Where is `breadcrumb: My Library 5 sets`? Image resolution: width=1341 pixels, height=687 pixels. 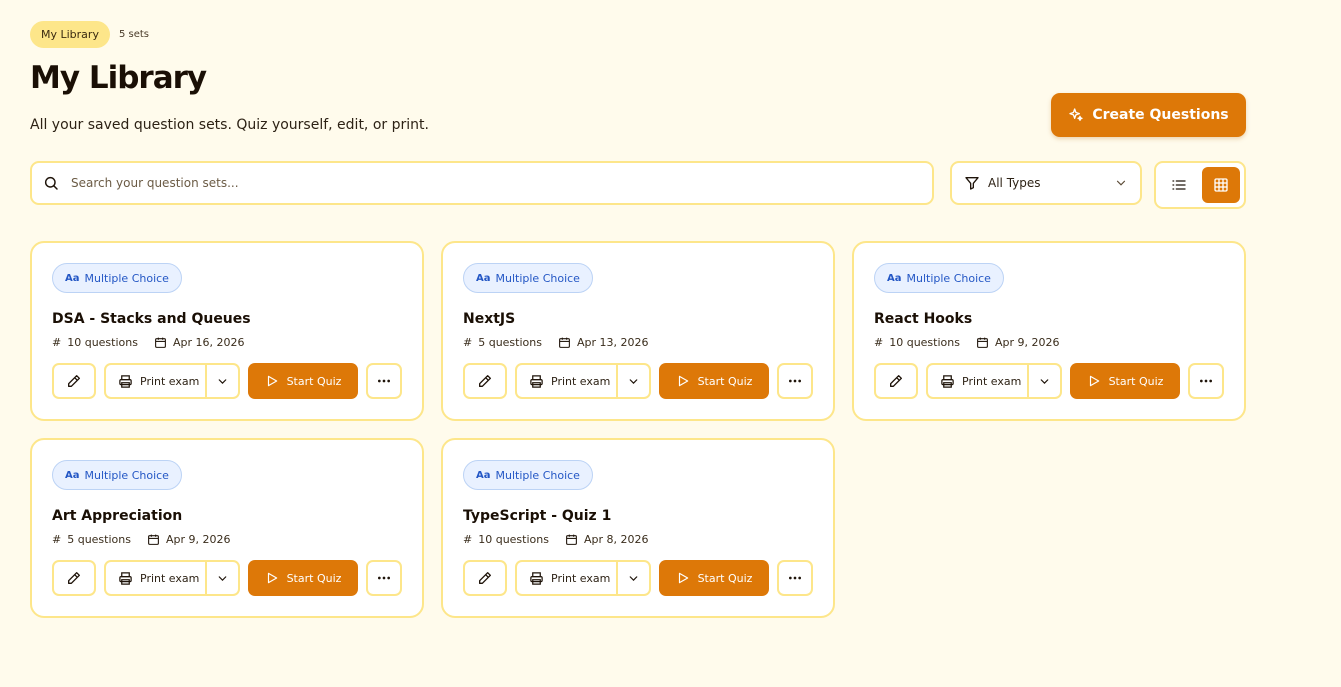 breadcrumb: My Library 5 sets is located at coordinates (638, 34).